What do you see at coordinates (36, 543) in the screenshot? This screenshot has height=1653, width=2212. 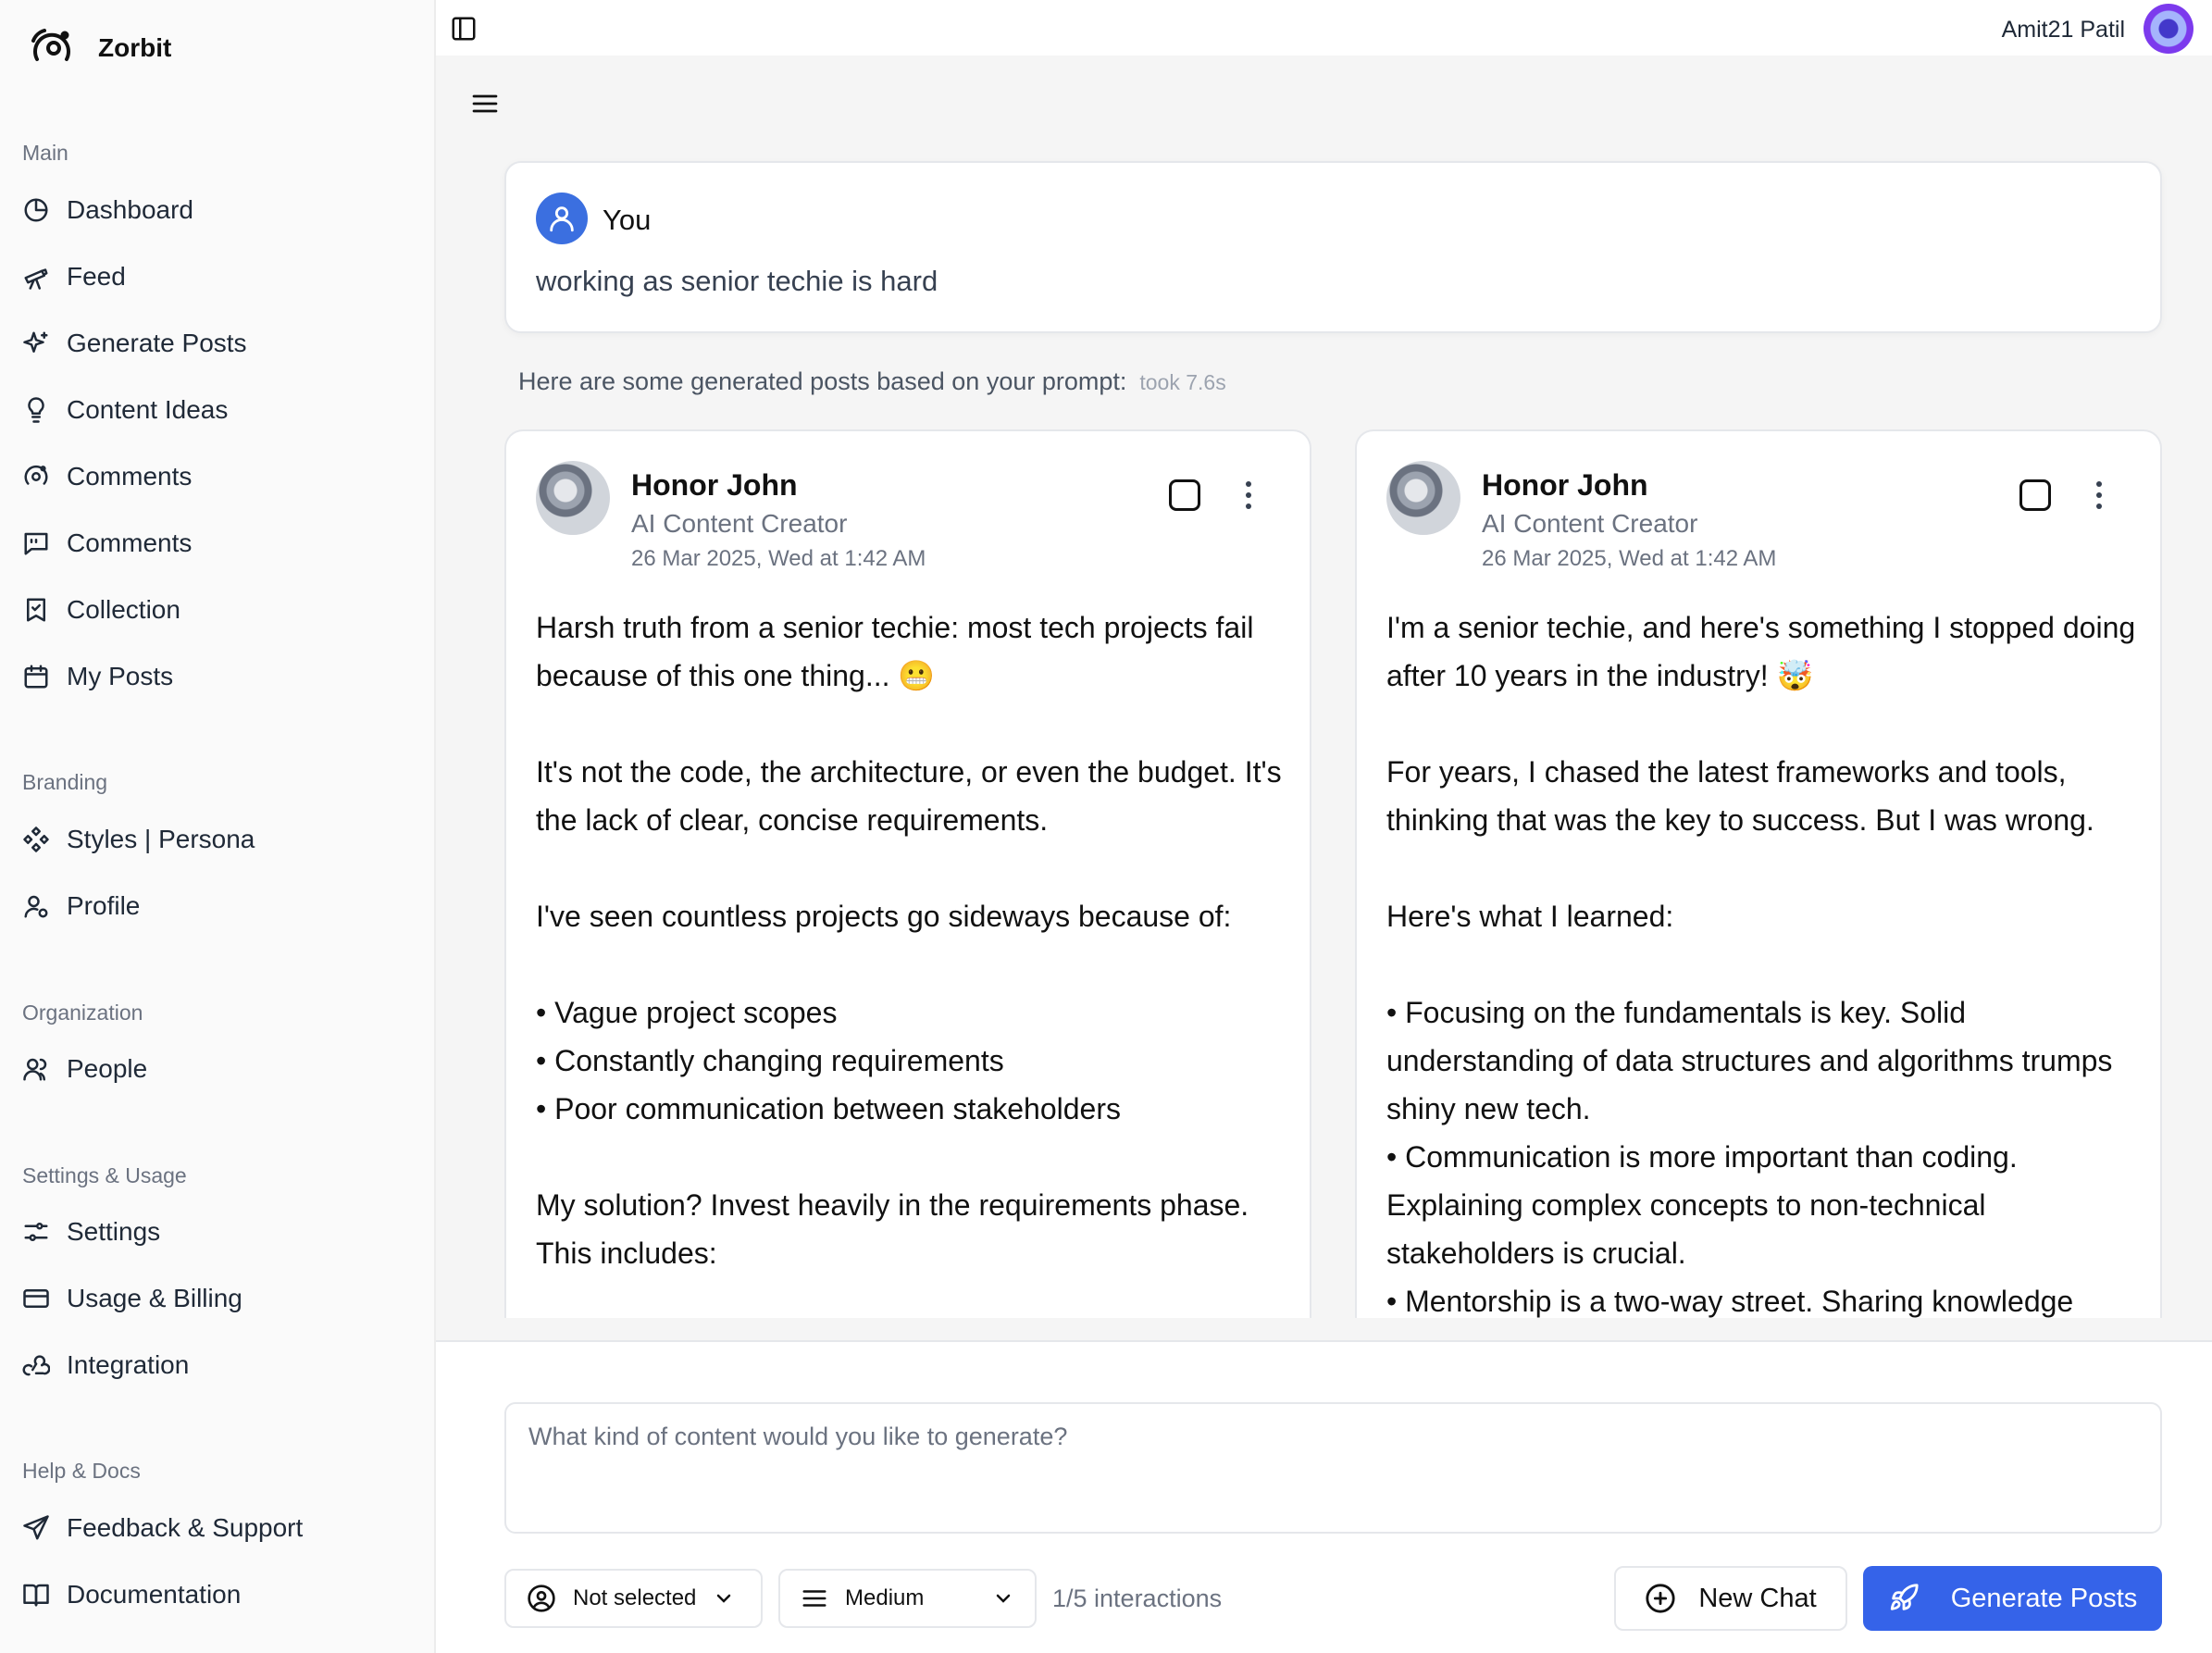 I see `message-square-icon` at bounding box center [36, 543].